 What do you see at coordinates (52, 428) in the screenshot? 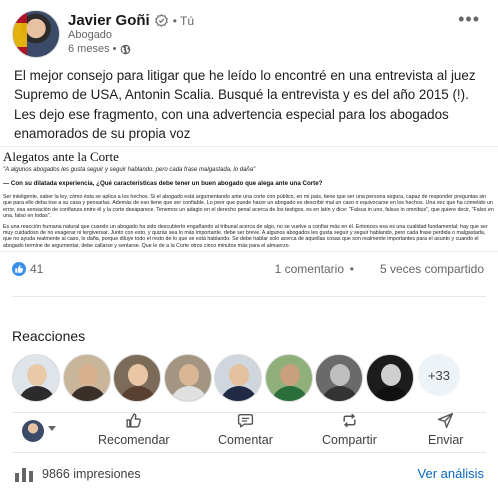
I see `chevron-down-icon` at bounding box center [52, 428].